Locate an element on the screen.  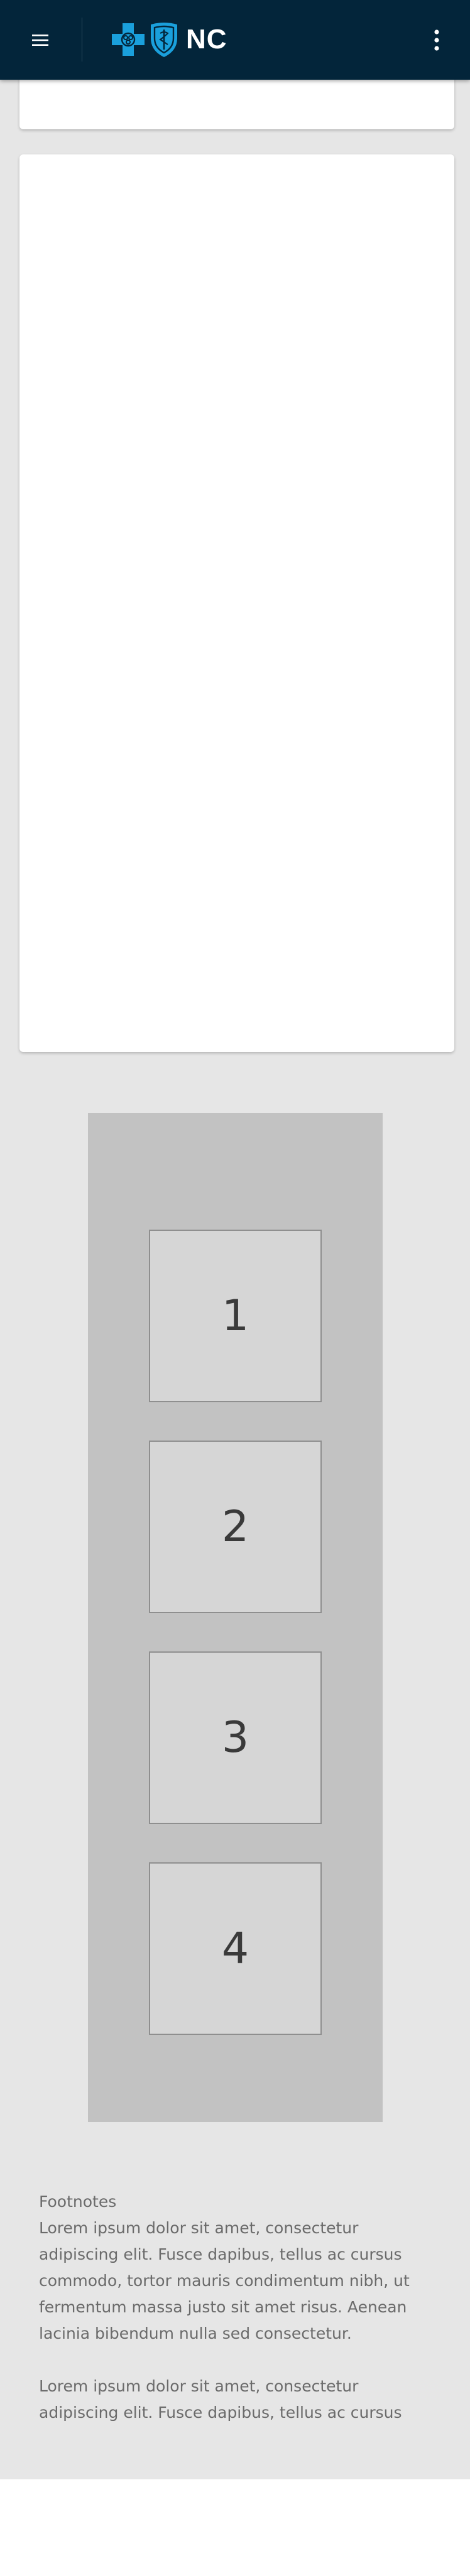
blue-cross-icon is located at coordinates (128, 39).